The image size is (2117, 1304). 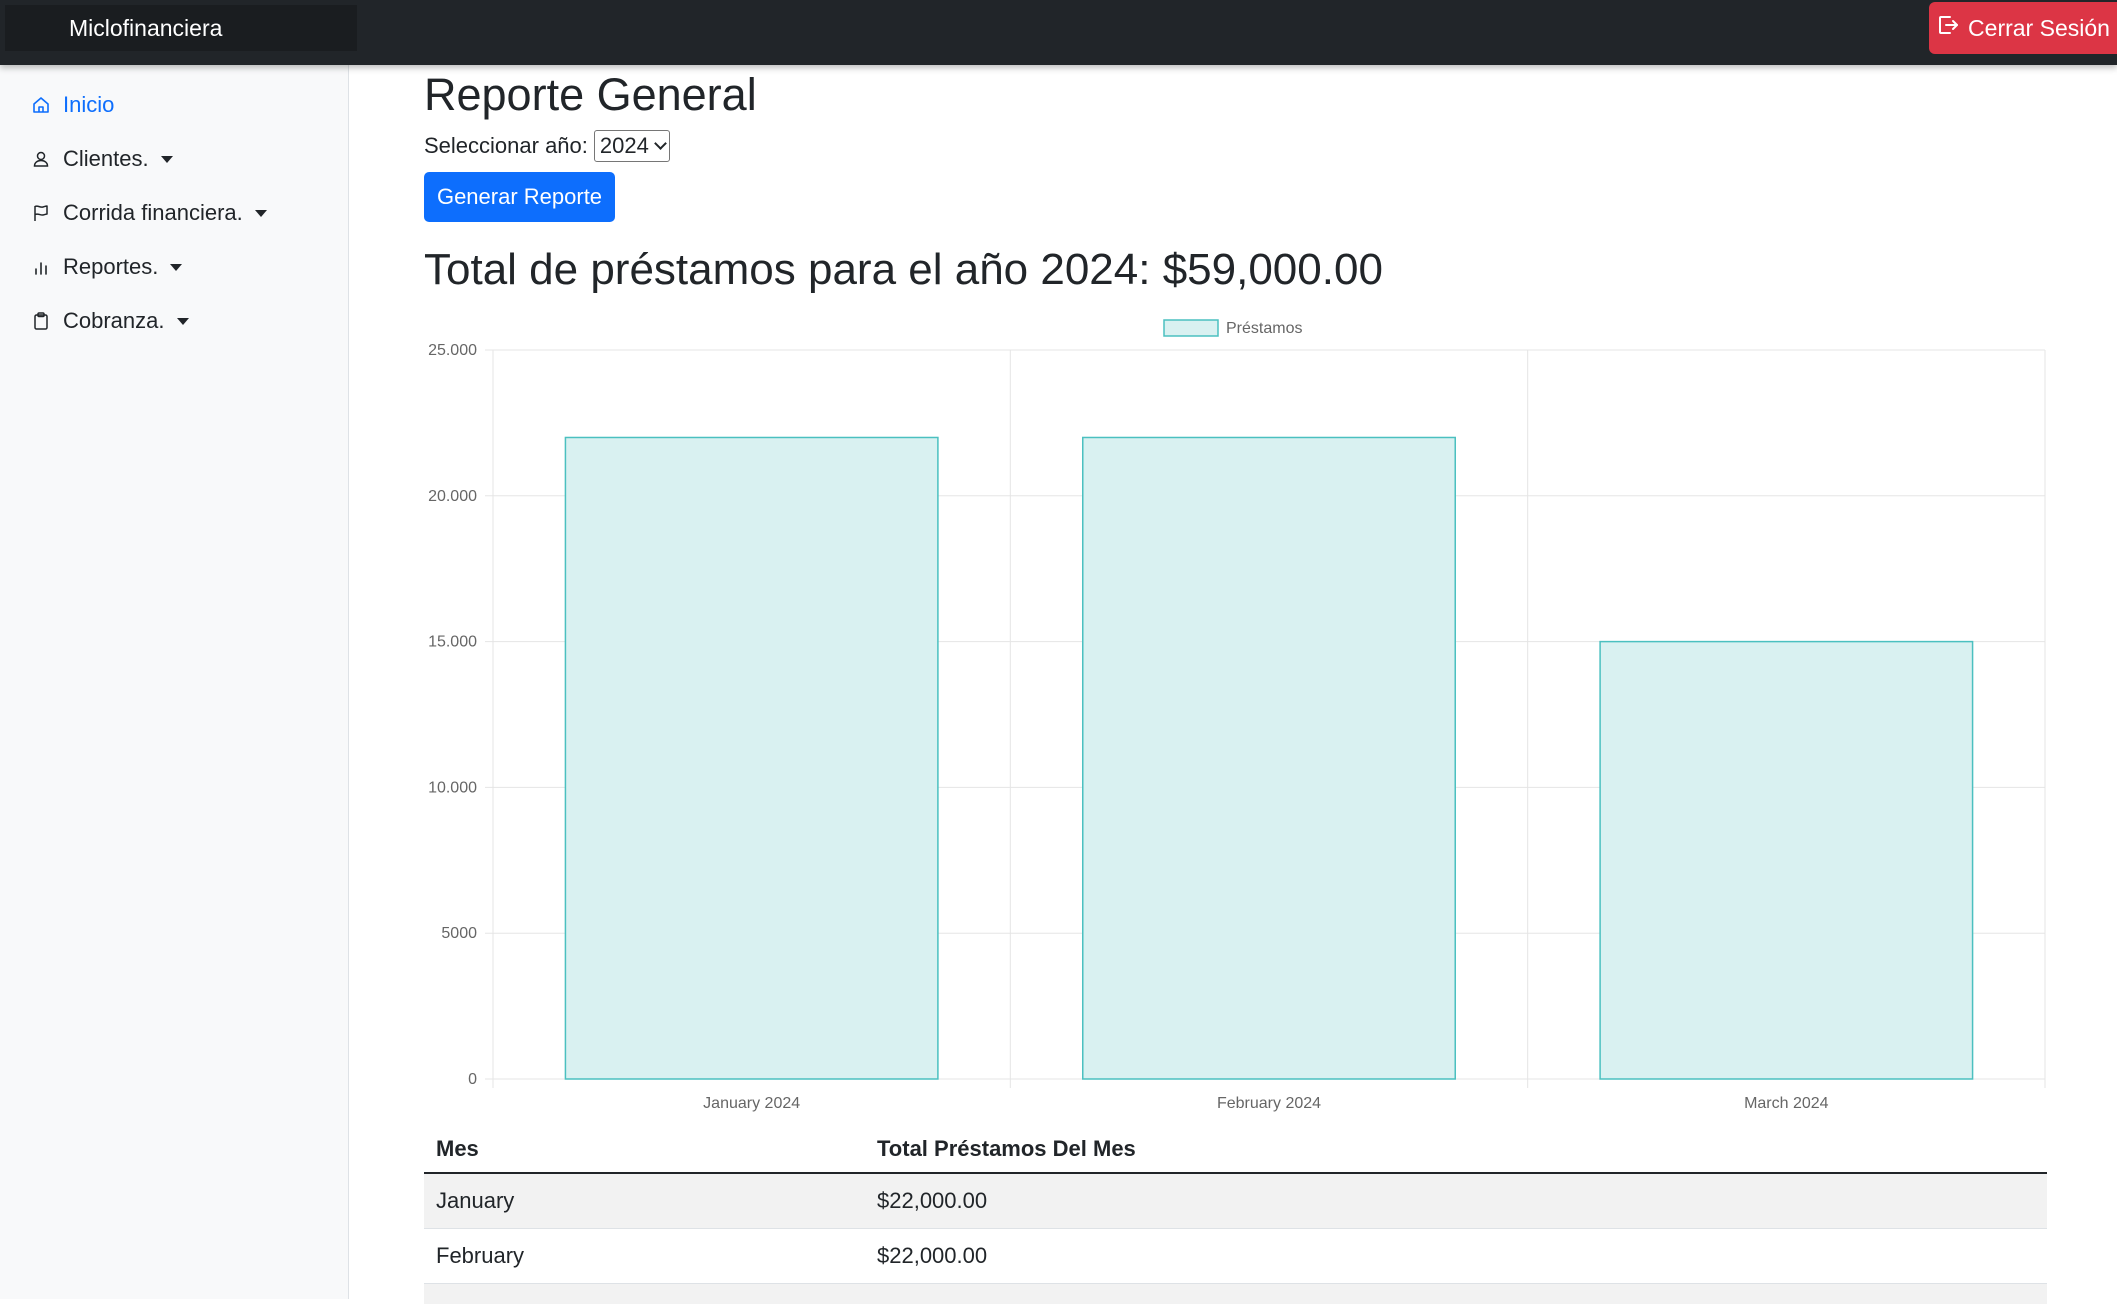 What do you see at coordinates (457, 1148) in the screenshot?
I see `table-header-mes: Mes` at bounding box center [457, 1148].